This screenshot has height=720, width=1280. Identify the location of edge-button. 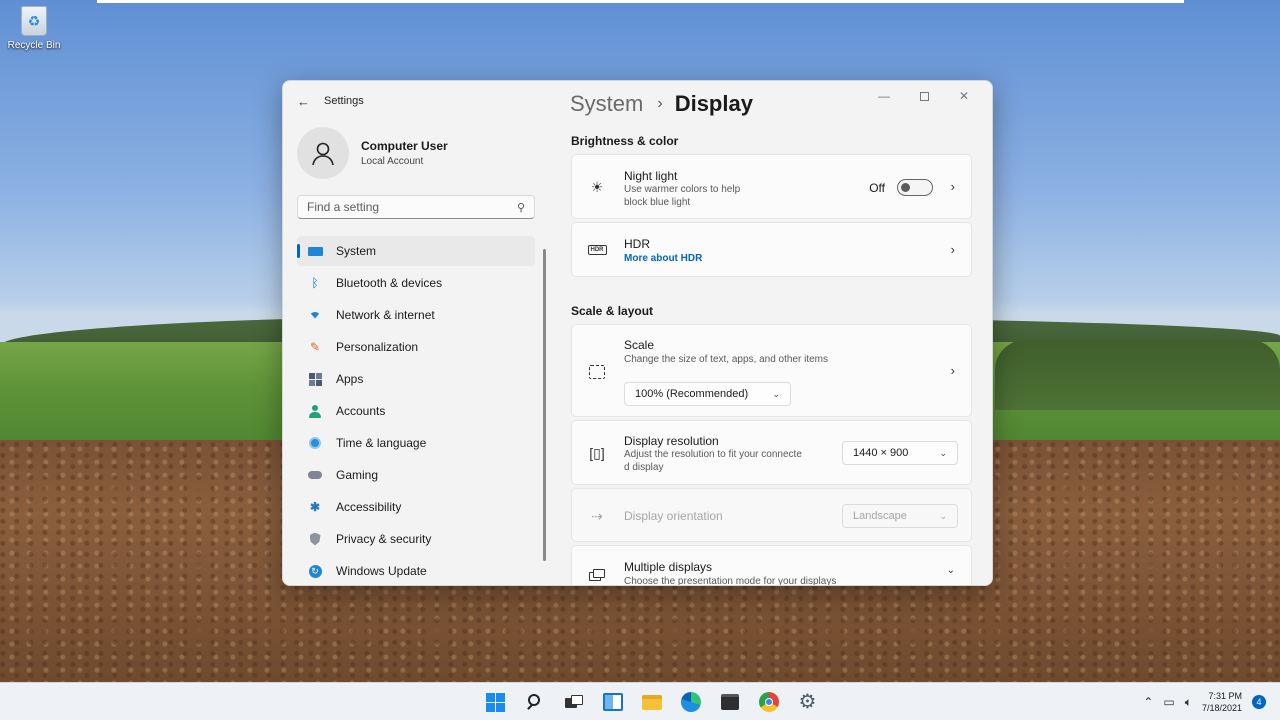
(690, 701).